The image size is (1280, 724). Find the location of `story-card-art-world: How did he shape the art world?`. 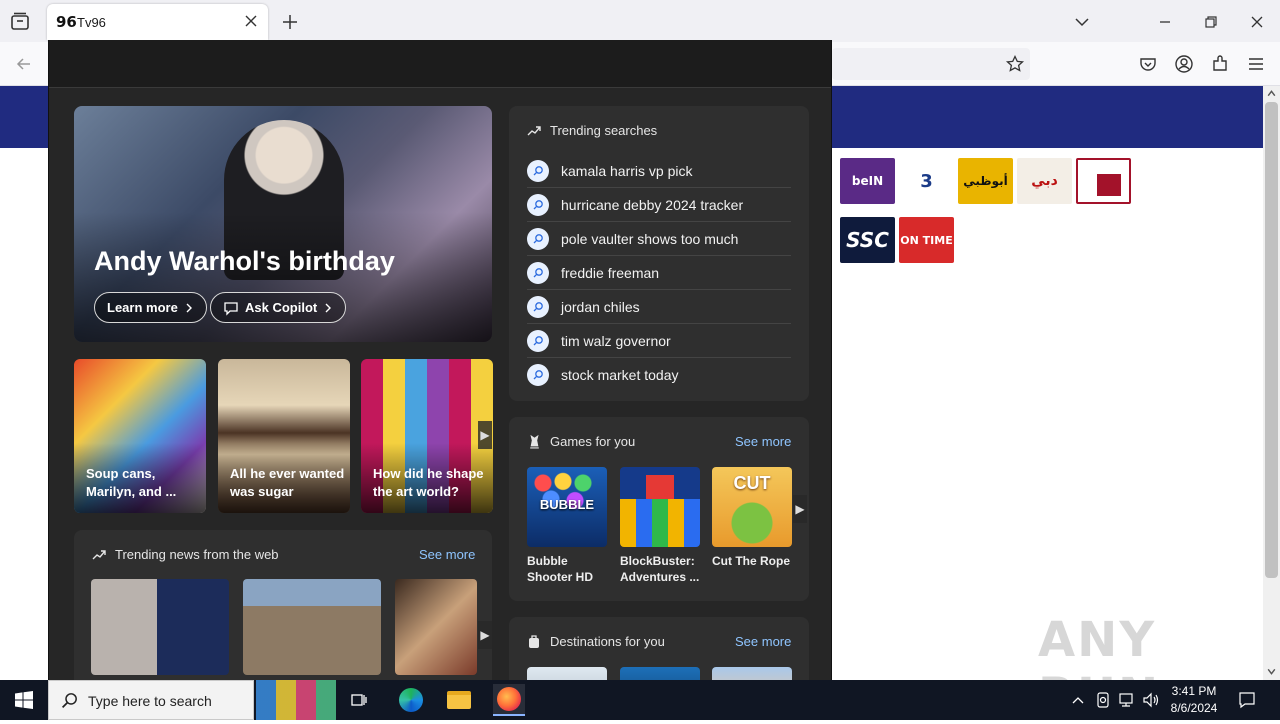

story-card-art-world: How did he shape the art world? is located at coordinates (427, 436).